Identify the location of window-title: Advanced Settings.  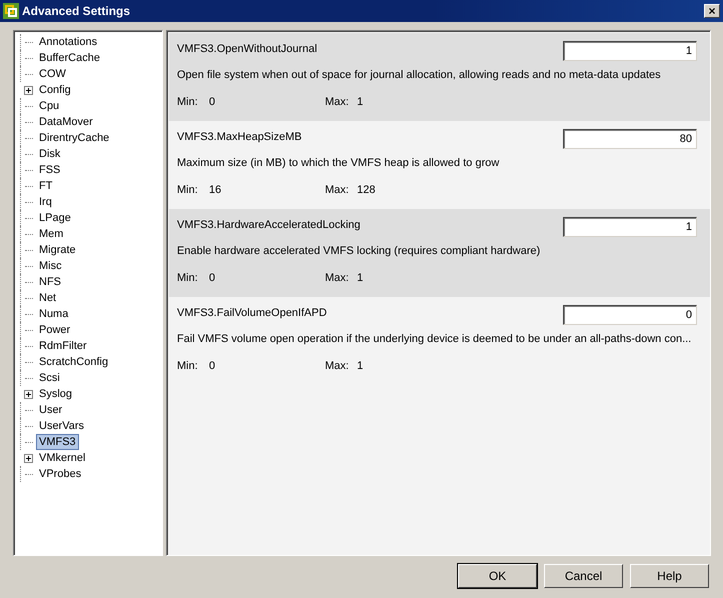
(77, 11).